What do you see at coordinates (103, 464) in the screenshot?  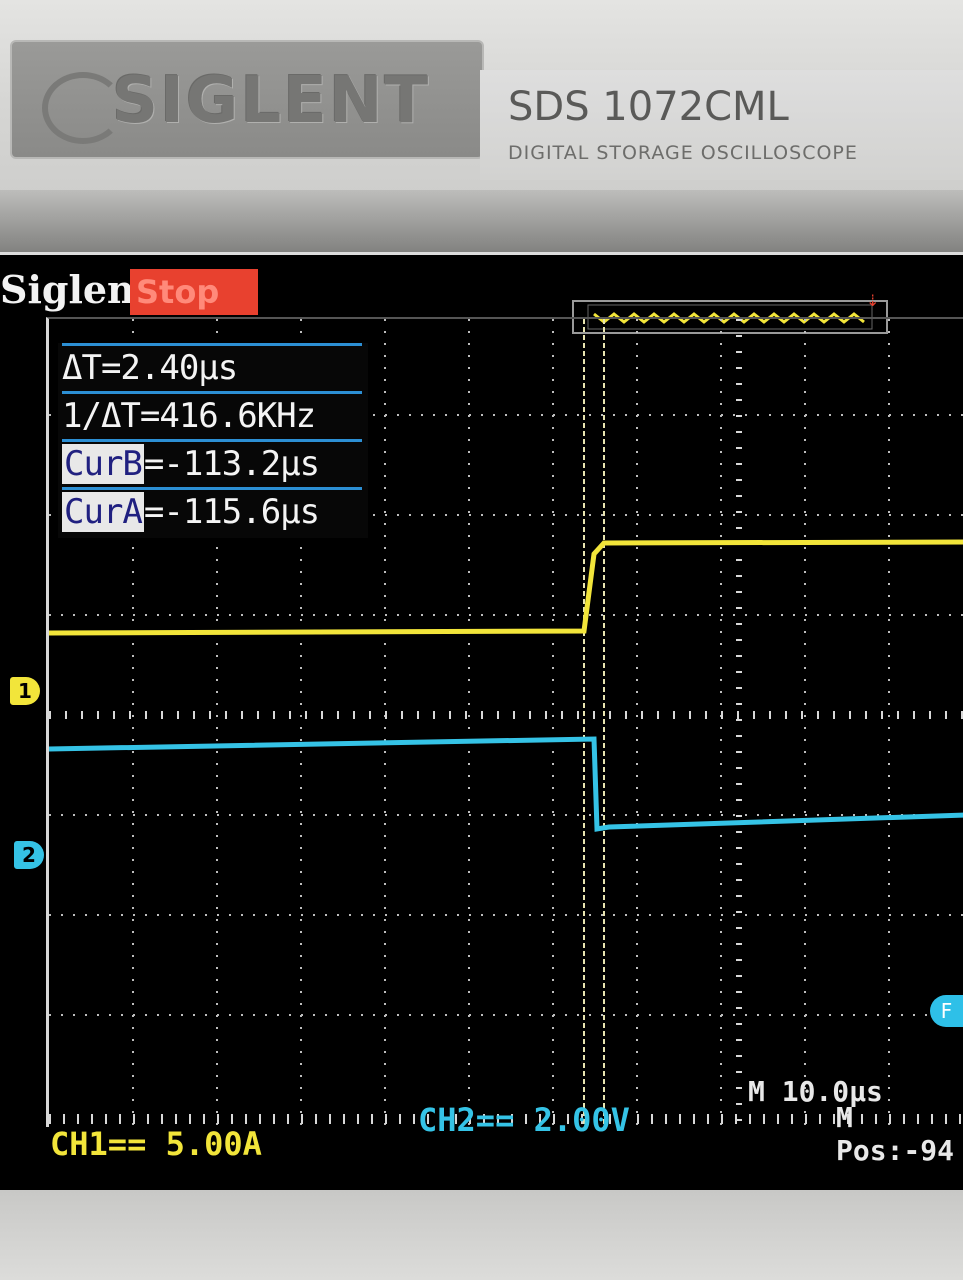 I see `cursor-b-label: CurB` at bounding box center [103, 464].